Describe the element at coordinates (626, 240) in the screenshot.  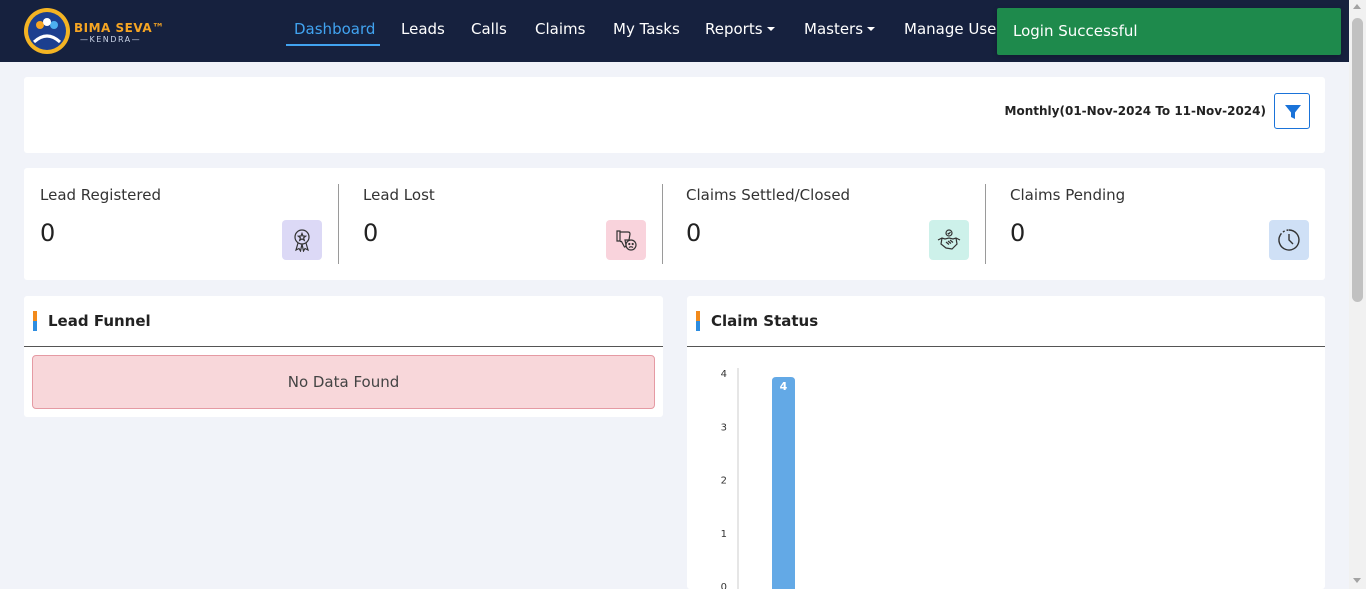
I see `thumbs-down-icon` at that location.